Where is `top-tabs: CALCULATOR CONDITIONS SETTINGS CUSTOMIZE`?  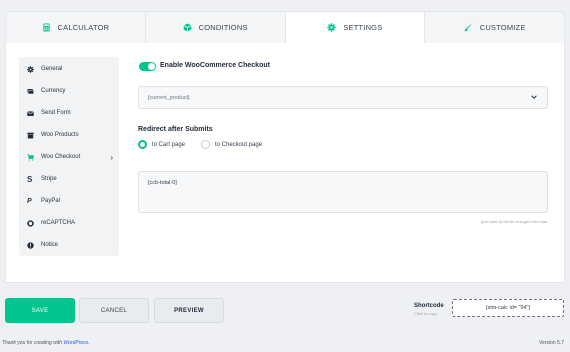
top-tabs: CALCULATOR CONDITIONS SETTINGS CUSTOMIZE is located at coordinates (285, 27).